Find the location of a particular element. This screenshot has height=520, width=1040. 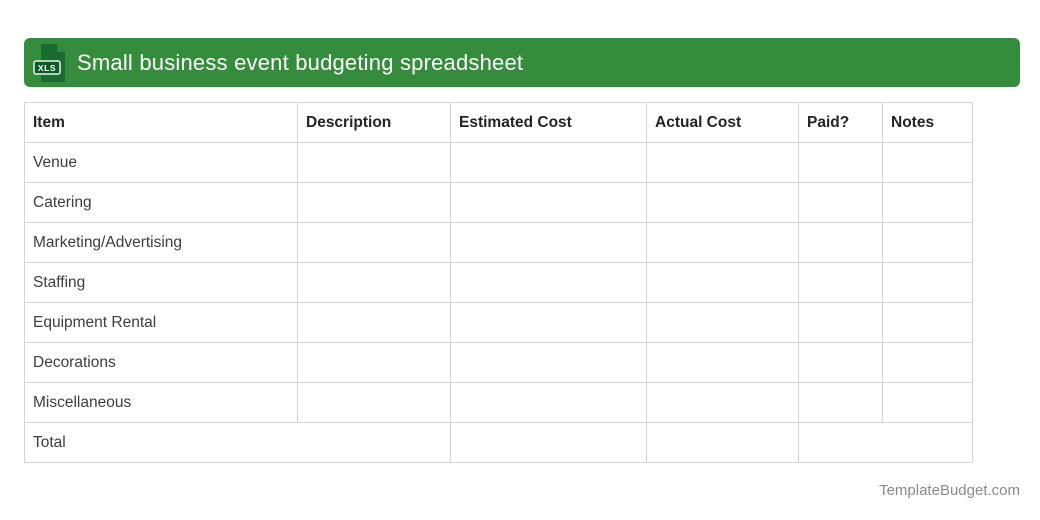

column-header-actual-cost: Actual Cost is located at coordinates (722, 122).